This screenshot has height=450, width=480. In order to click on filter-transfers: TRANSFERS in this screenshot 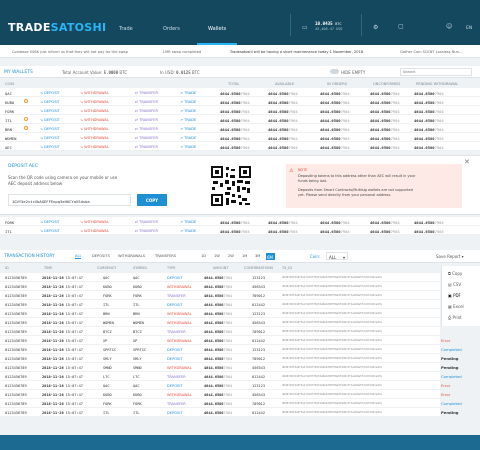, I will do `click(165, 256)`.